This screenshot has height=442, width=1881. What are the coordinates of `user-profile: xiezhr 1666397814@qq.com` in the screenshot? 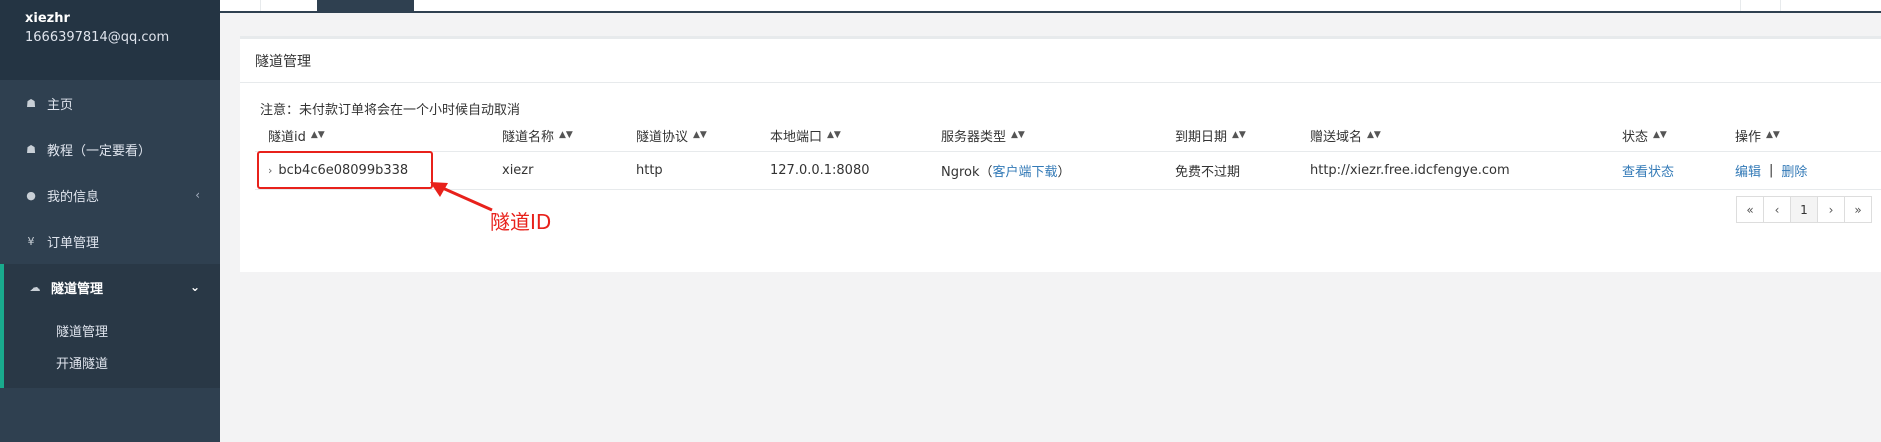 It's located at (110, 40).